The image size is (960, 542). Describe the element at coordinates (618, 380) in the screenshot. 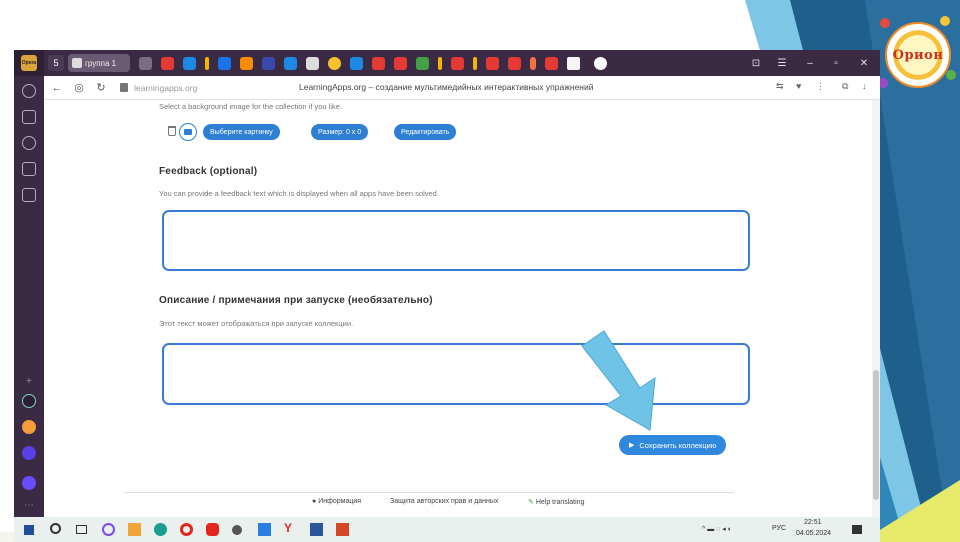

I see `annotation-arrow` at that location.